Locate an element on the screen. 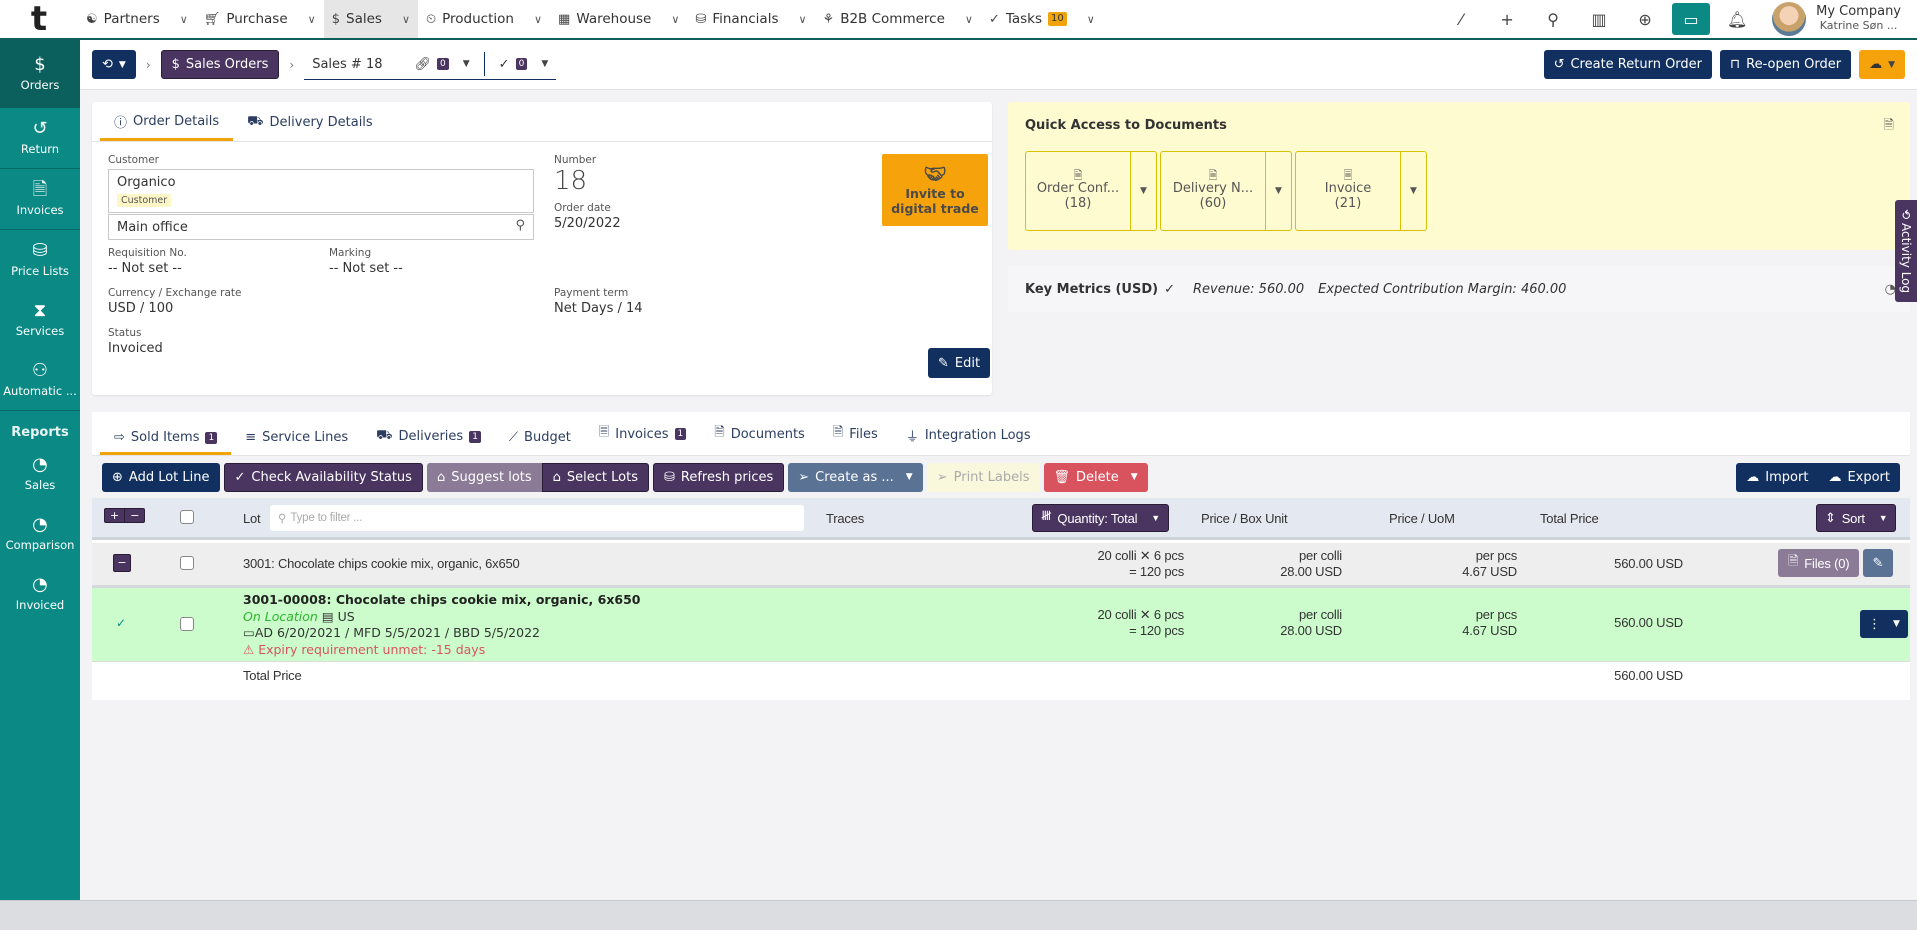 This screenshot has width=1917, height=930. suggest-lots-button: ⌂ Suggest lots is located at coordinates (484, 477).